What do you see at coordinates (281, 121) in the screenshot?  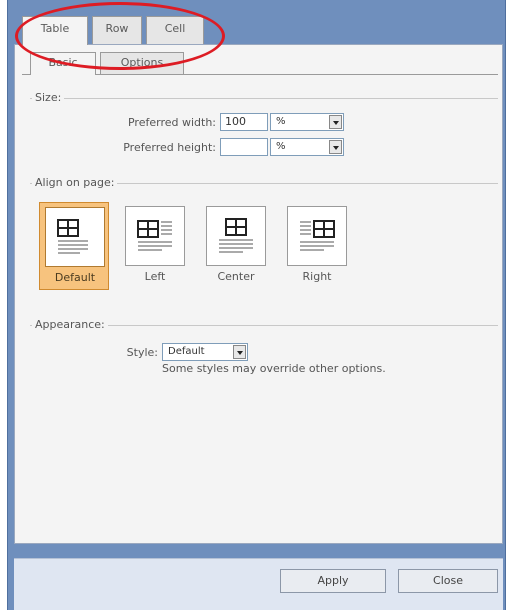 I see `preferred-width-unit-value: %` at bounding box center [281, 121].